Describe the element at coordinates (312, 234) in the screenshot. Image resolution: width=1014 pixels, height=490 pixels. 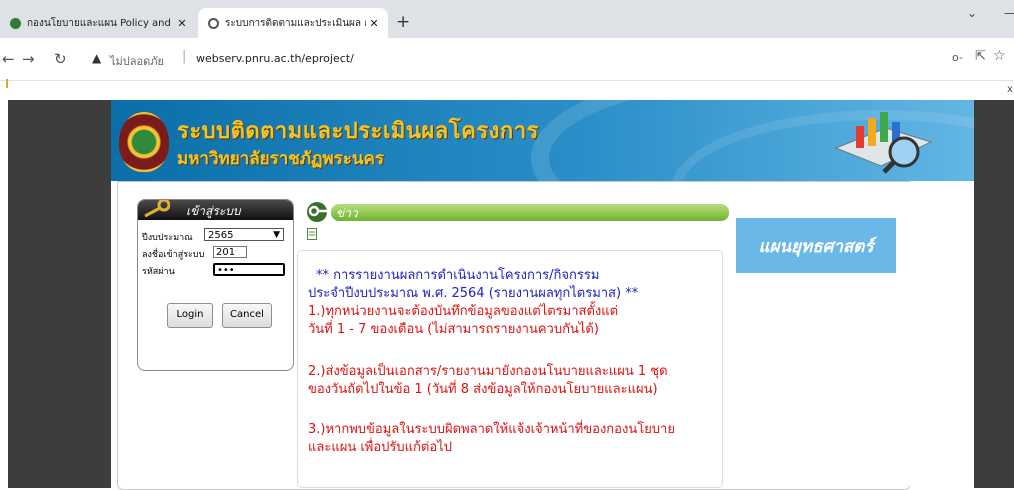
I see `document-icon` at that location.